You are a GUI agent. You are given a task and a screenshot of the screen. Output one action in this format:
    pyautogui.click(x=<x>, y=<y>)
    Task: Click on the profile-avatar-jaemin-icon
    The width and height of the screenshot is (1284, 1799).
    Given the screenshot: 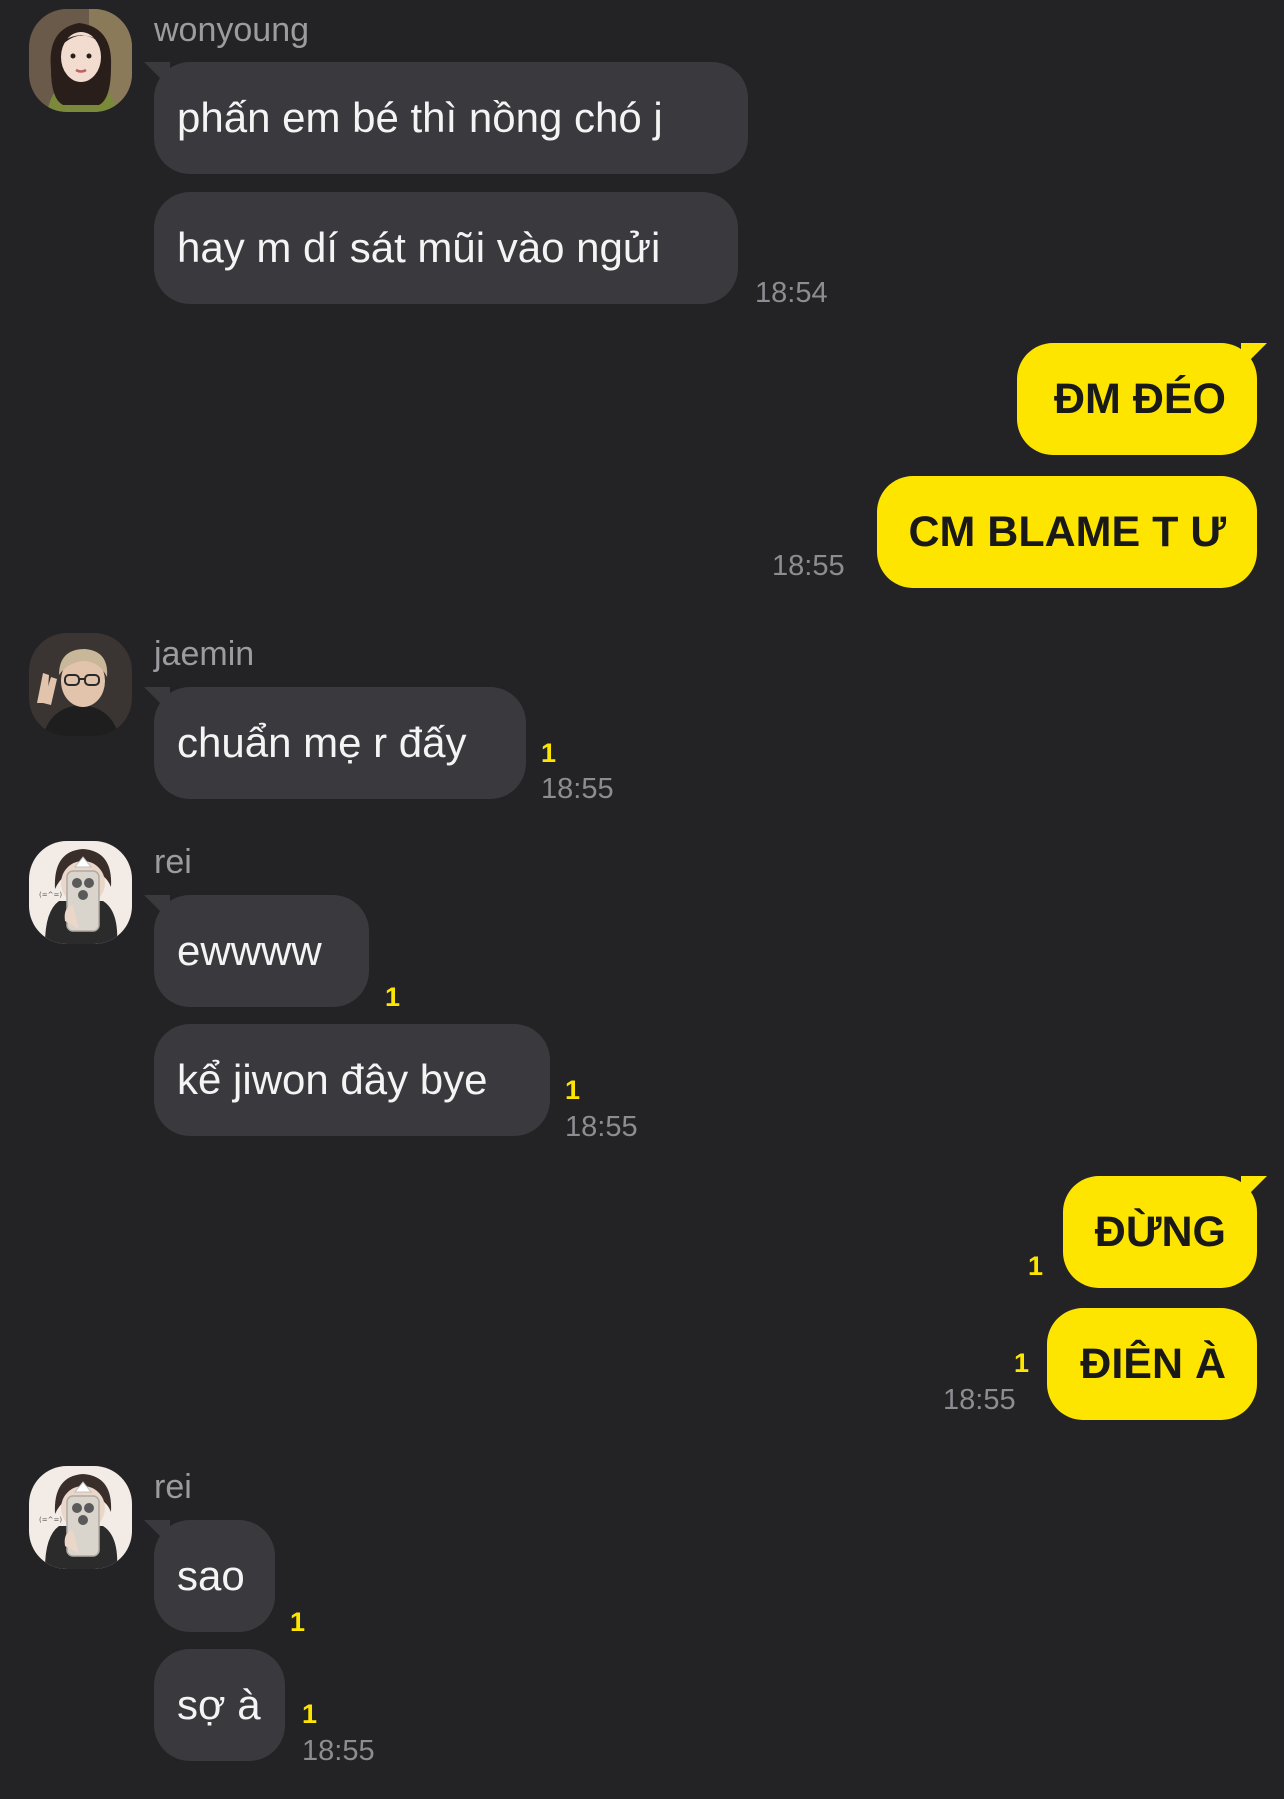 What is the action you would take?
    pyautogui.click(x=80, y=684)
    